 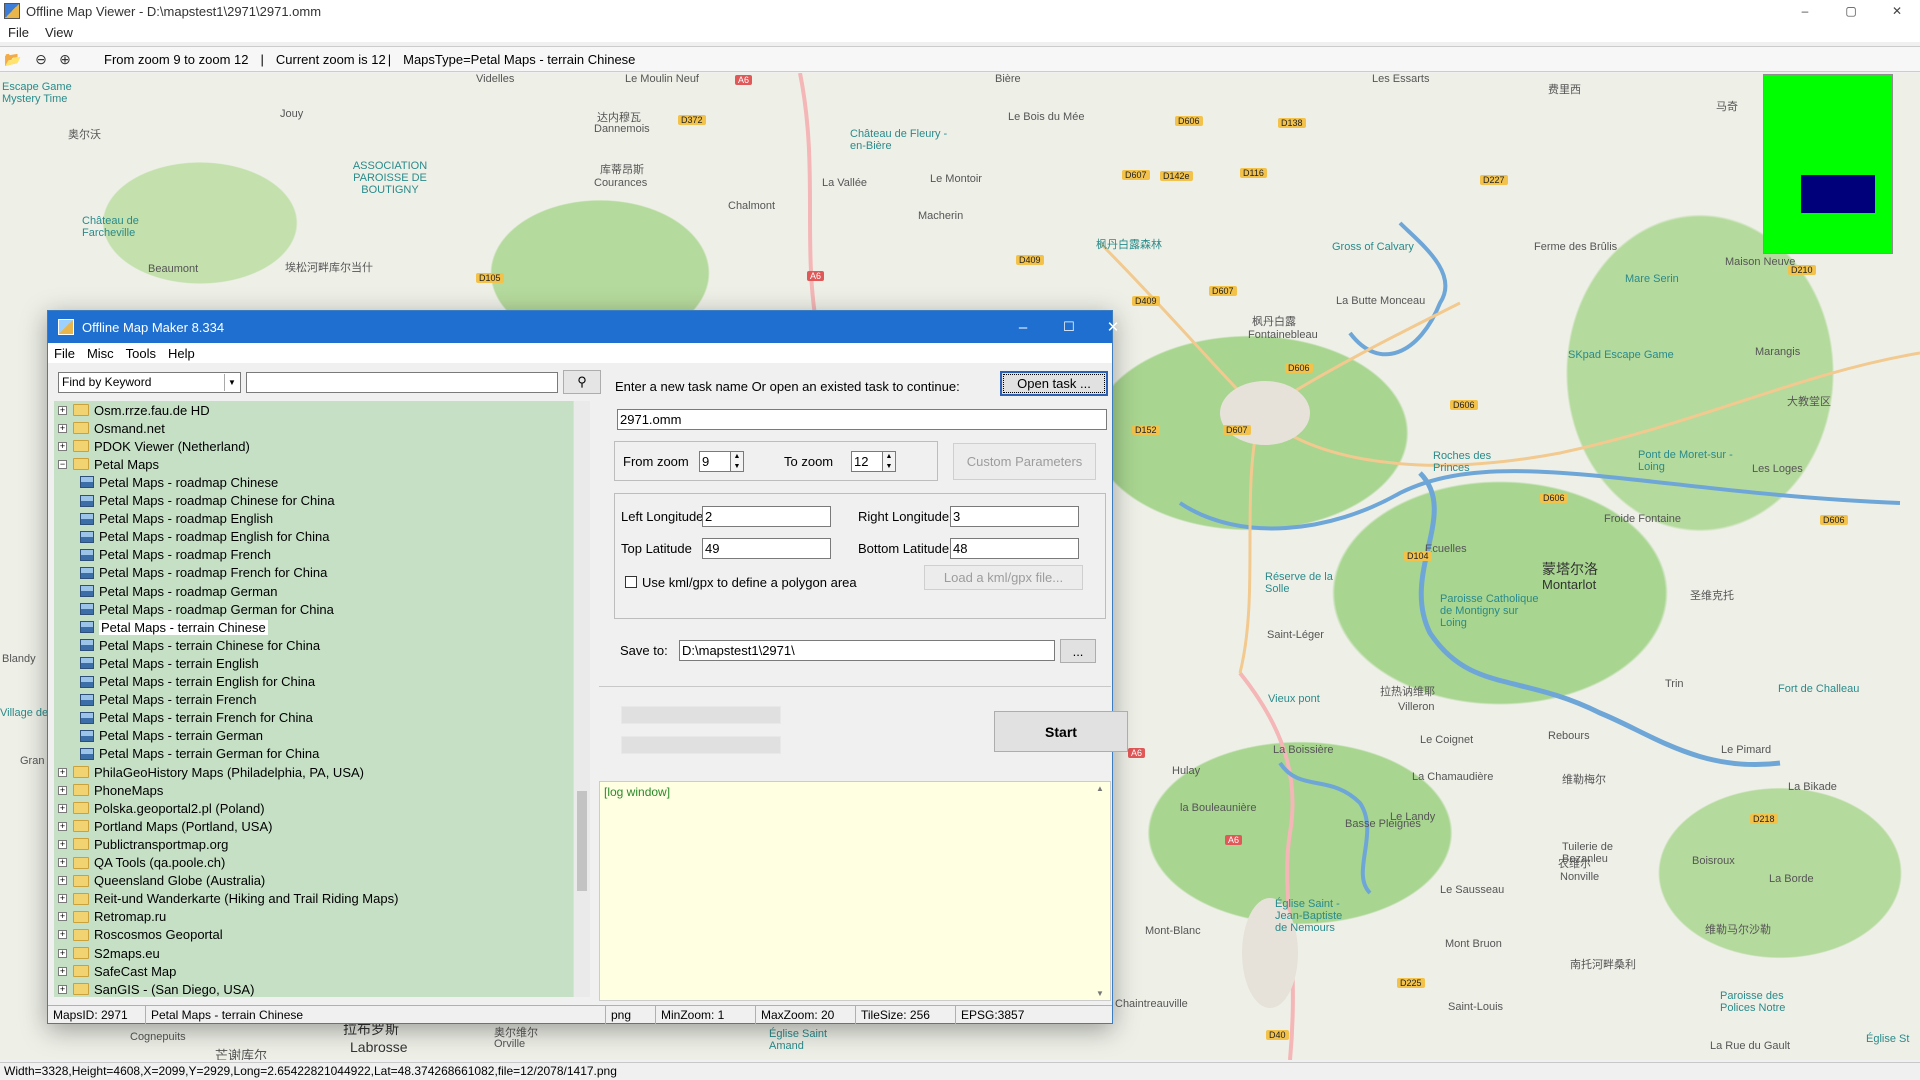 I want to click on tree-map-item: Petal Maps - terrain German, so click(x=169, y=736).